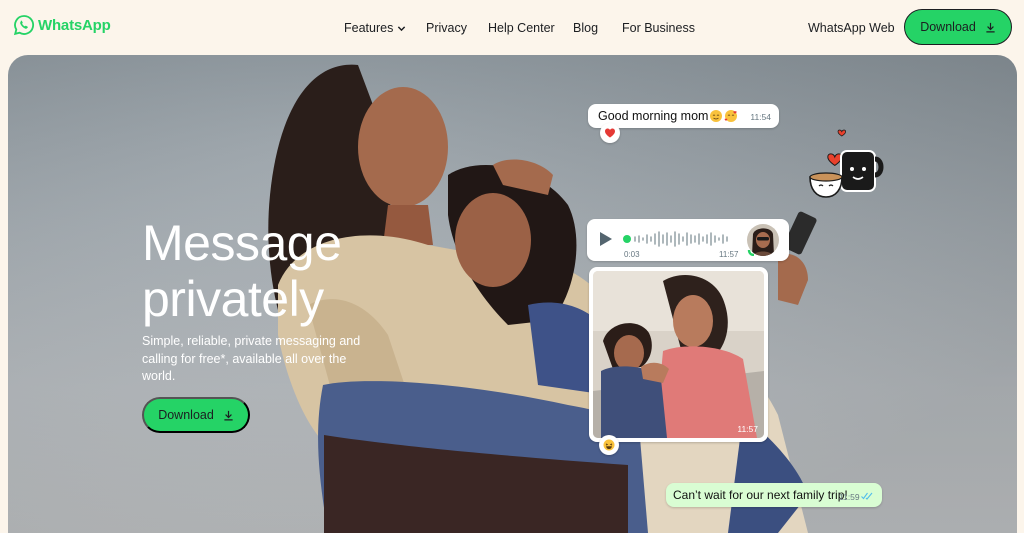 Image resolution: width=1024 pixels, height=533 pixels. Describe the element at coordinates (948, 27) in the screenshot. I see `header-download-label: Download` at that location.